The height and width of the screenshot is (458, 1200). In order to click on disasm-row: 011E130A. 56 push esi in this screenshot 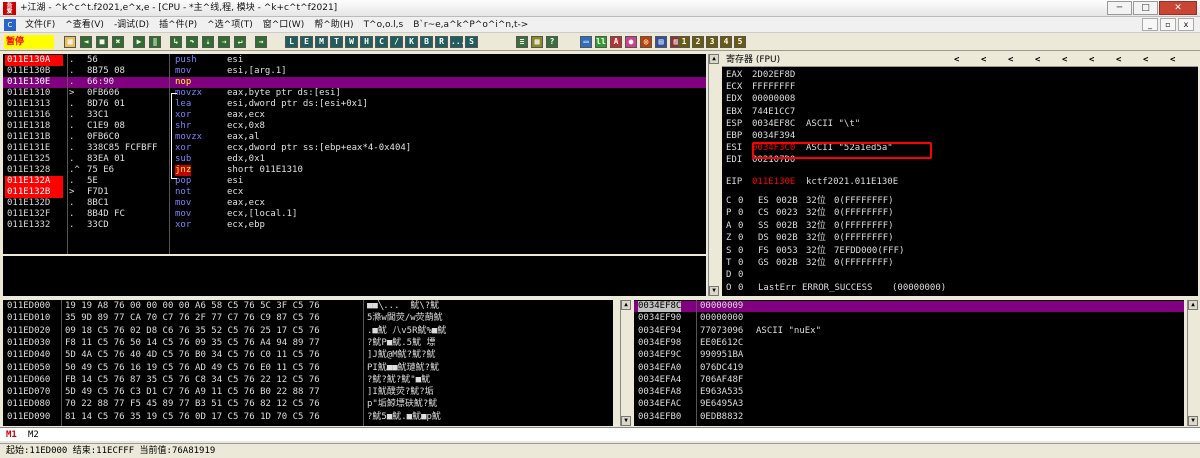, I will do `click(354, 60)`.